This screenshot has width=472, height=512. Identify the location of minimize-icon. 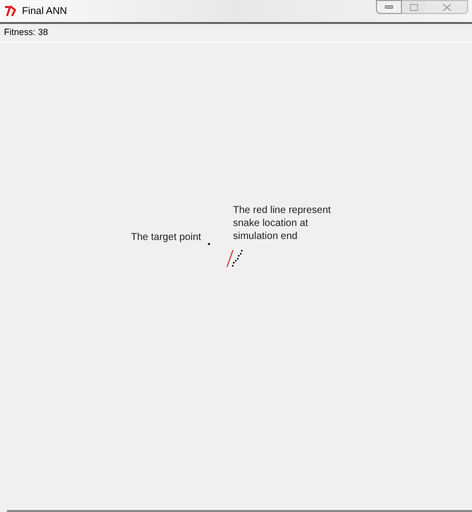
(389, 7).